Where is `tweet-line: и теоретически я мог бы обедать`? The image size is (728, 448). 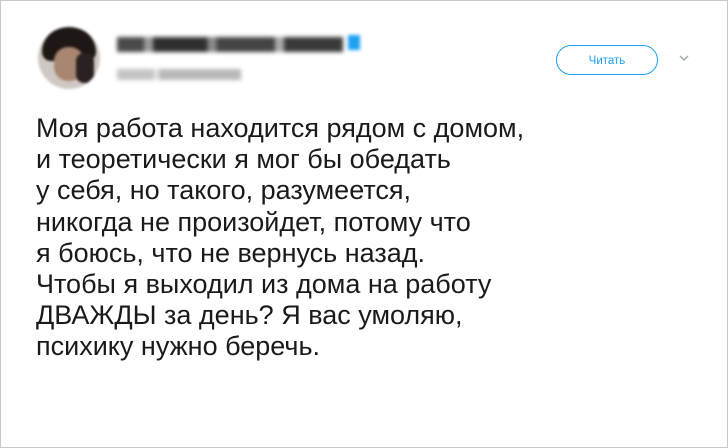 tweet-line: и теоретически я мог бы обедать is located at coordinates (243, 159).